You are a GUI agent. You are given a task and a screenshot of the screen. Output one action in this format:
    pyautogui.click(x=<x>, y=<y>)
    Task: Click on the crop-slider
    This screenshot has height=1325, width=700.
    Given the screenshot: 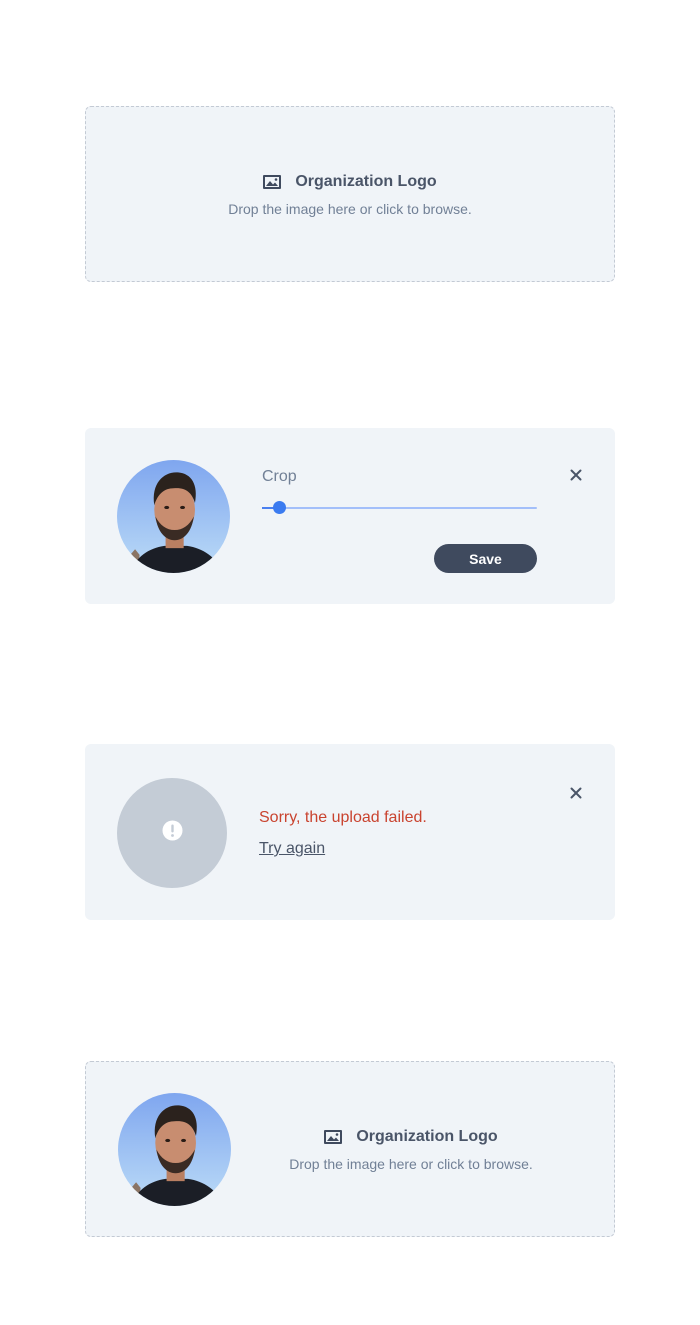 What is the action you would take?
    pyautogui.click(x=399, y=507)
    